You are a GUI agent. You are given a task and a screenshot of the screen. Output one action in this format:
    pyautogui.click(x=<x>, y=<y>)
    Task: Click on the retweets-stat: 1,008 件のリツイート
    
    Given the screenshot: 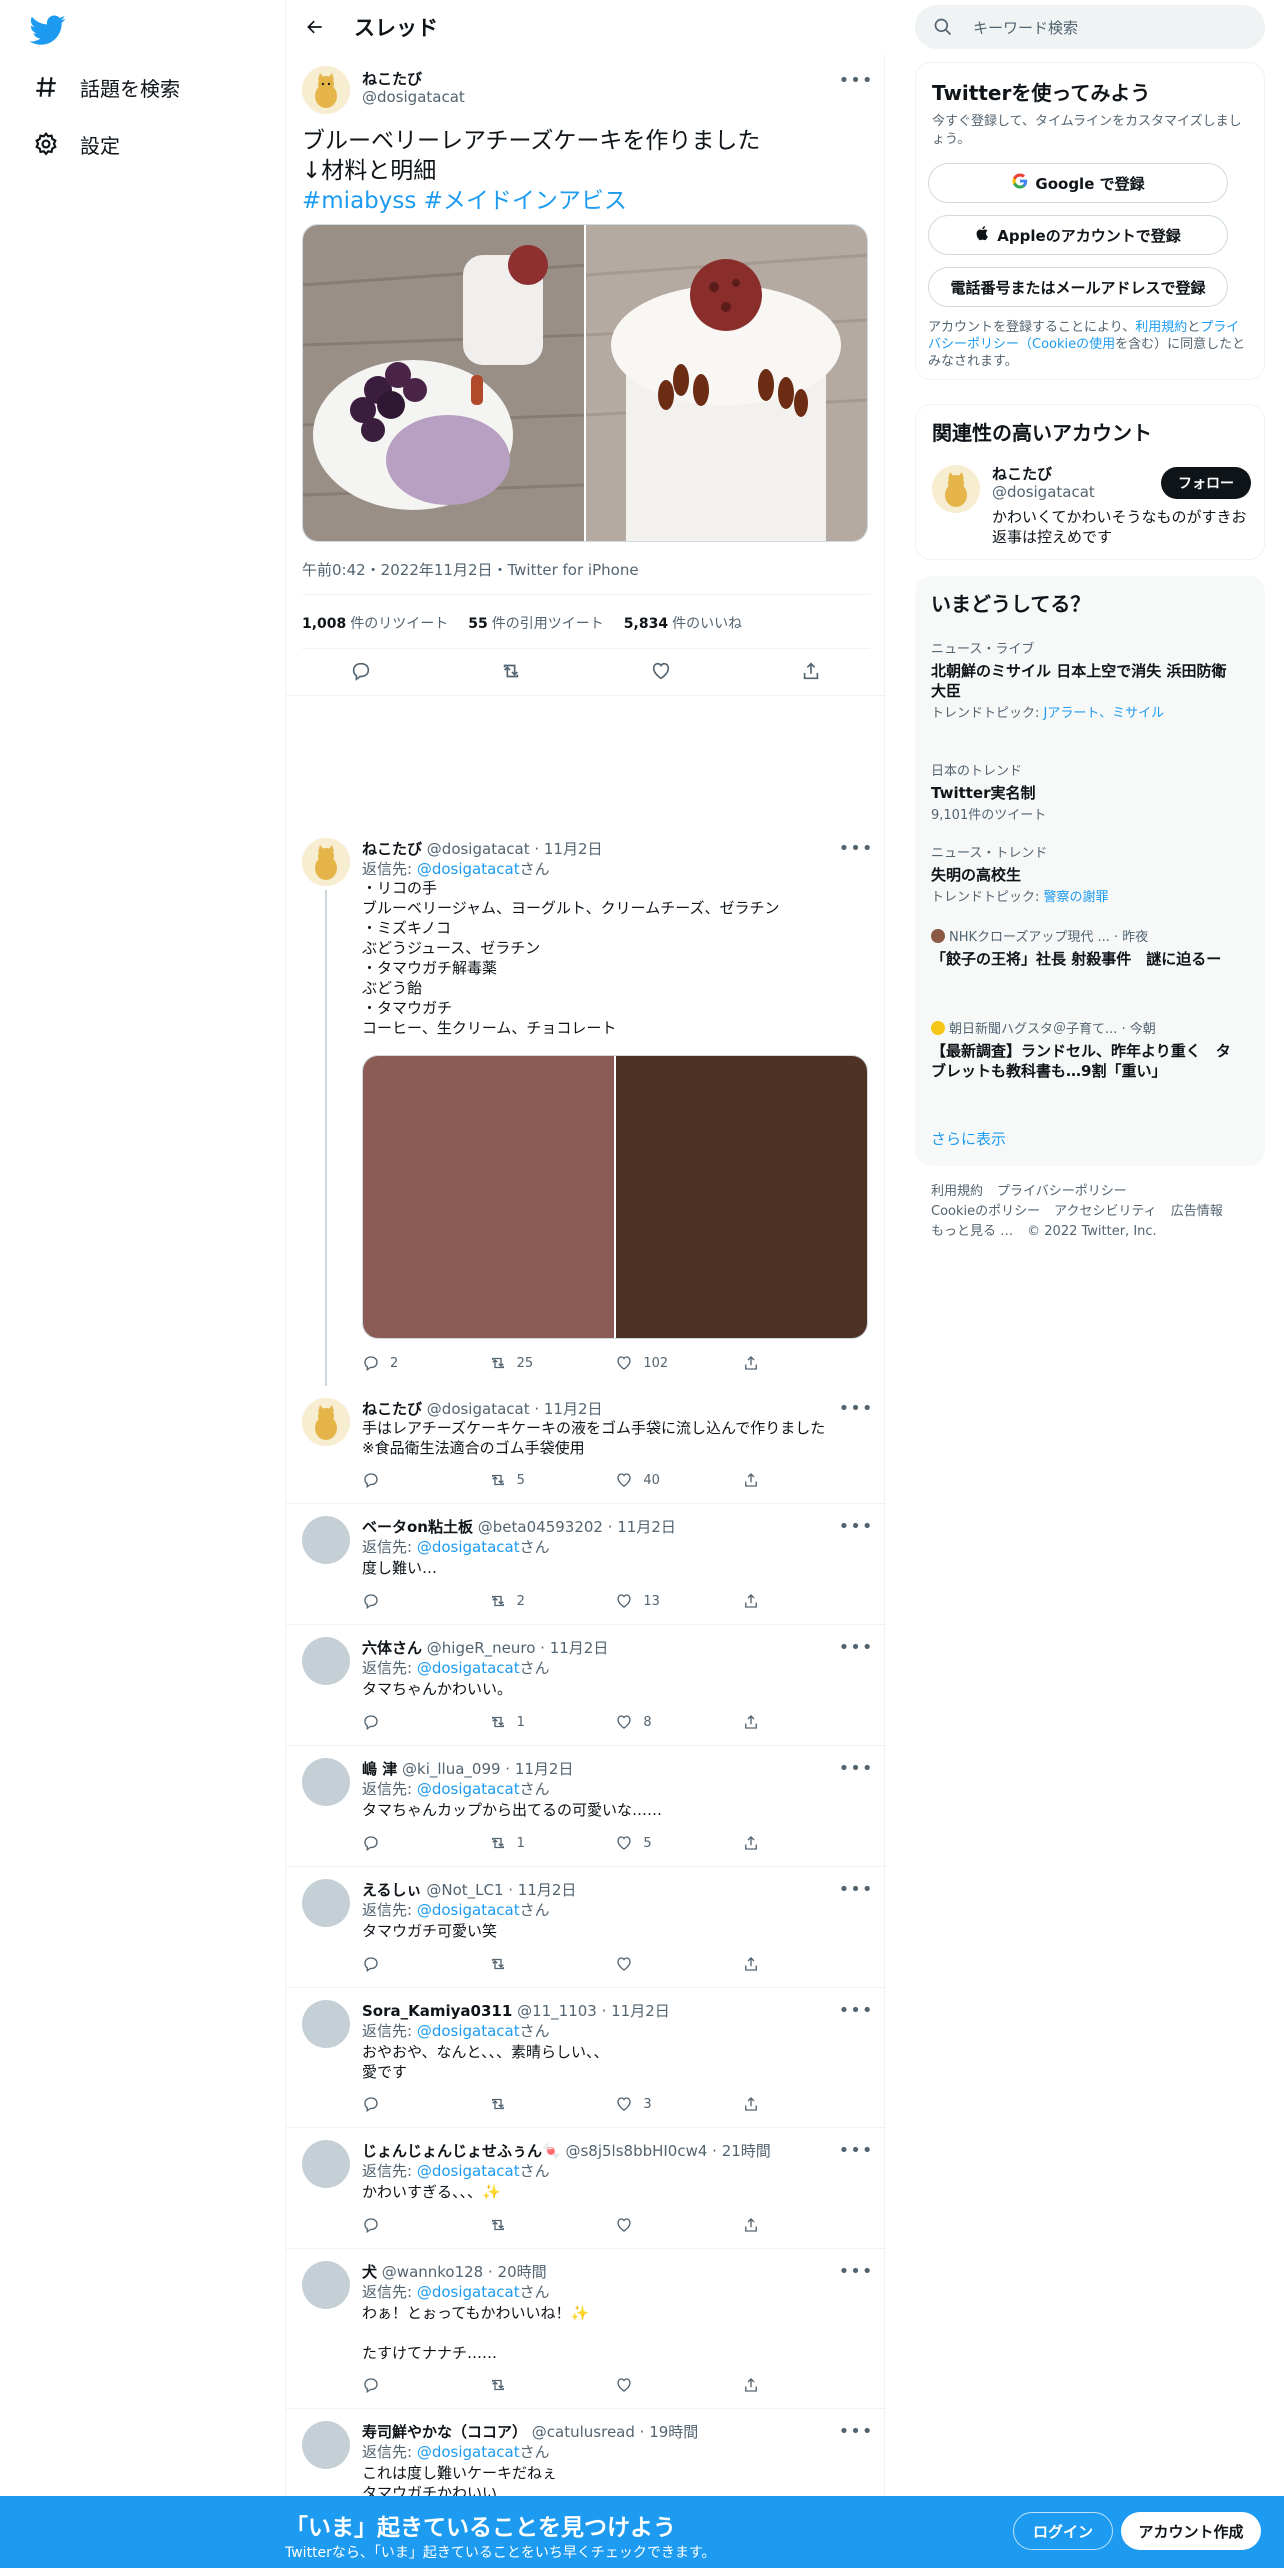 What is the action you would take?
    pyautogui.click(x=375, y=623)
    